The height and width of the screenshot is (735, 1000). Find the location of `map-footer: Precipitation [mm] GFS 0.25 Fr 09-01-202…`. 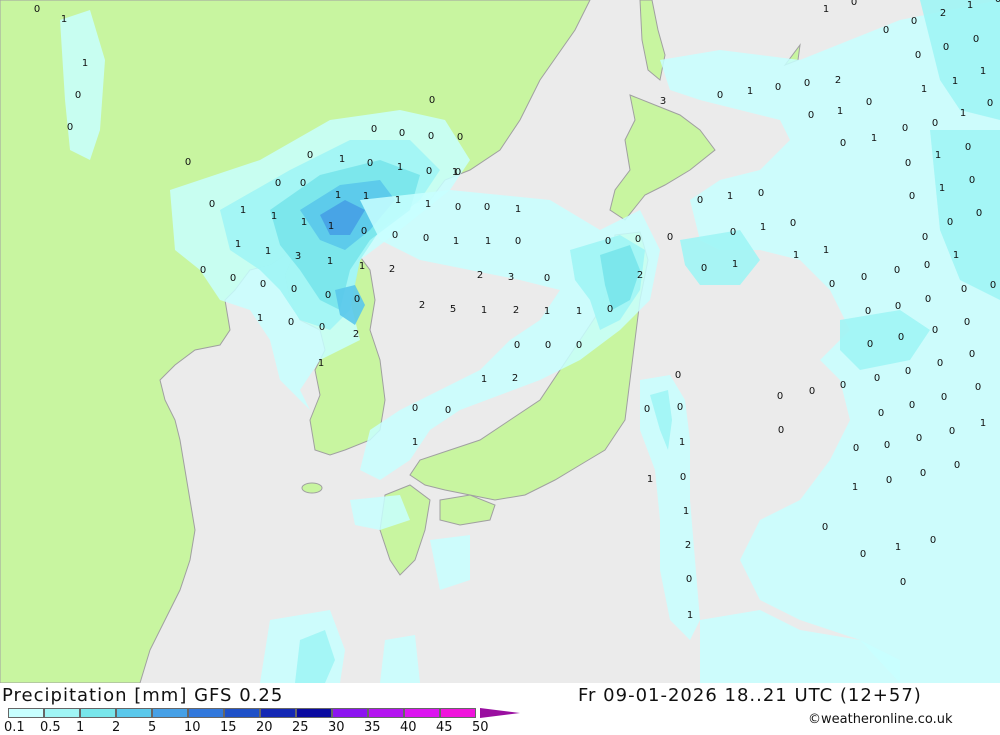

map-footer: Precipitation [mm] GFS 0.25 Fr 09-01-202… is located at coordinates (500, 709).